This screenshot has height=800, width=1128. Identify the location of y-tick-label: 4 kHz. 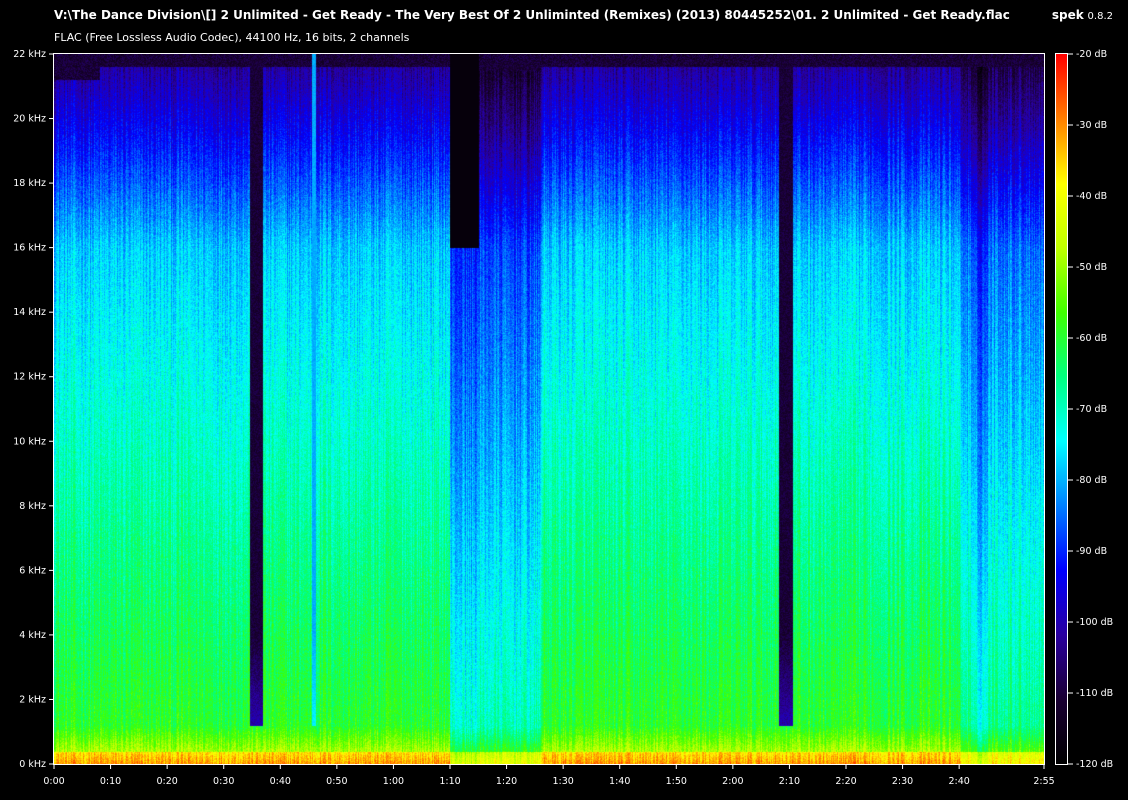
(32, 635).